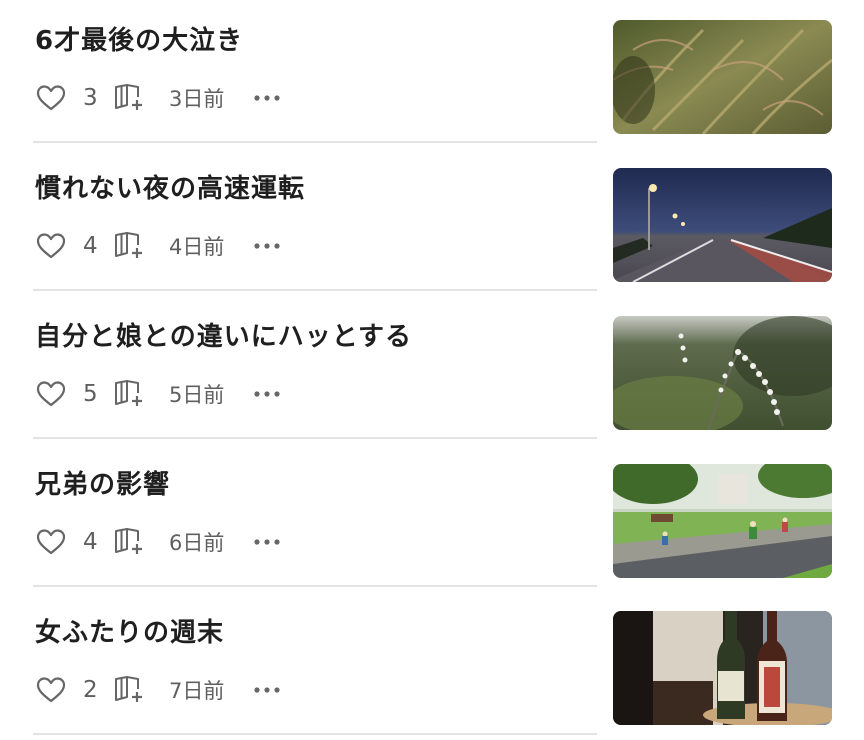  I want to click on post-date: 7日前, so click(197, 691).